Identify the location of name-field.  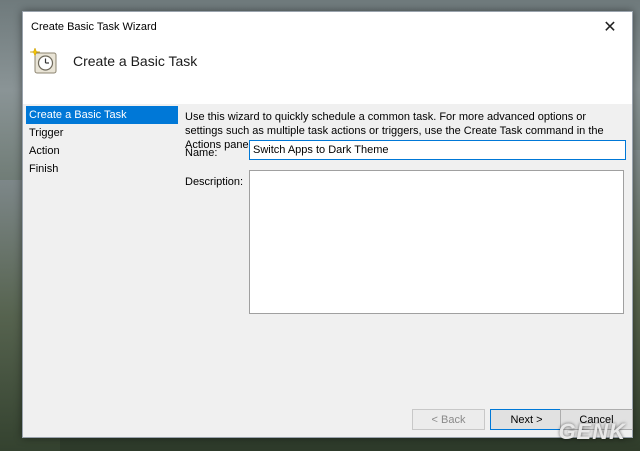
(437, 150).